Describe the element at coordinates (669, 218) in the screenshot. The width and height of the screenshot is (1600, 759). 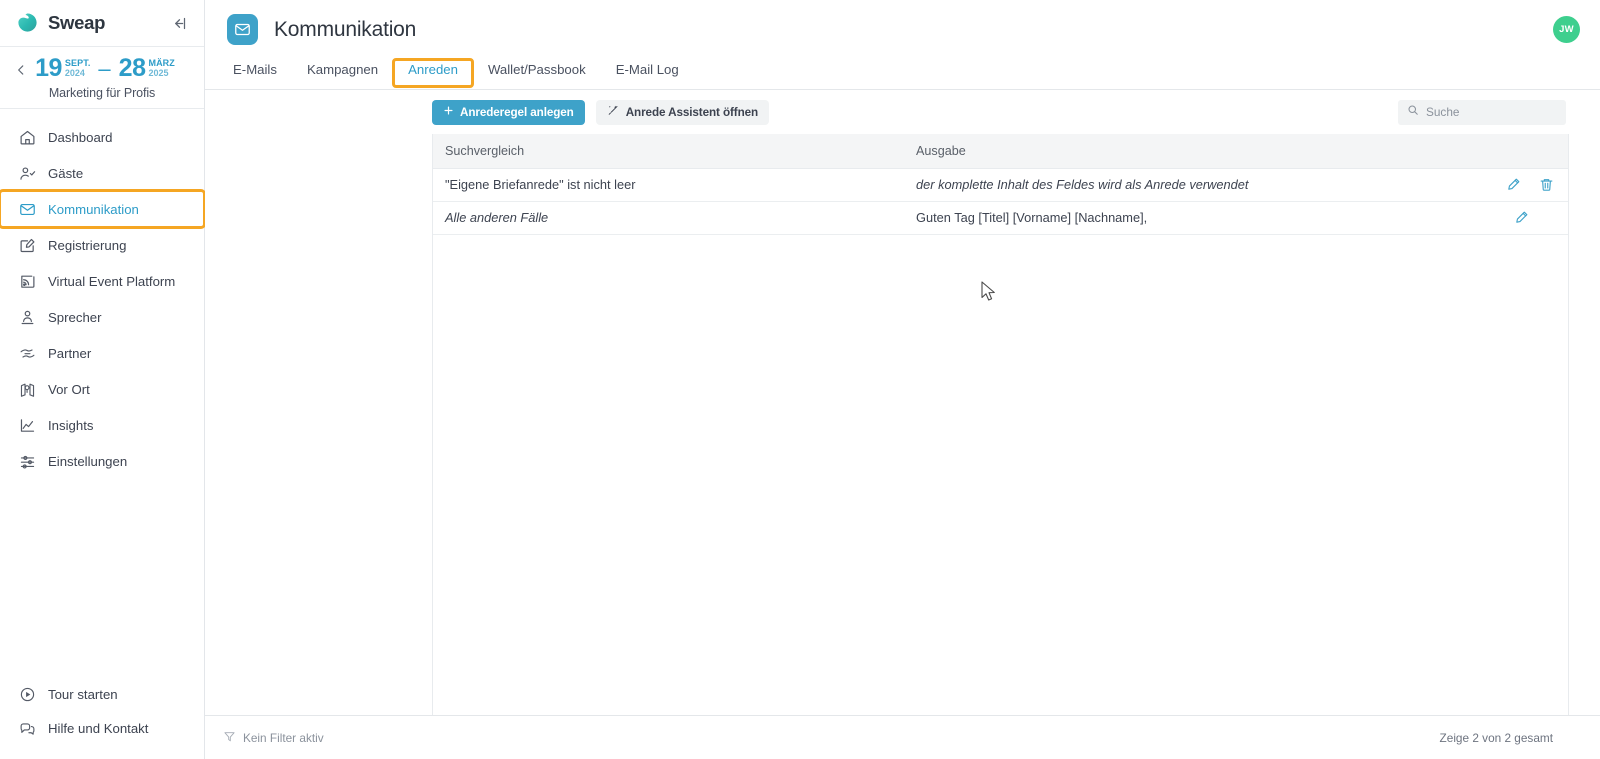
I see `cell-match: Alle anderen Fälle` at that location.